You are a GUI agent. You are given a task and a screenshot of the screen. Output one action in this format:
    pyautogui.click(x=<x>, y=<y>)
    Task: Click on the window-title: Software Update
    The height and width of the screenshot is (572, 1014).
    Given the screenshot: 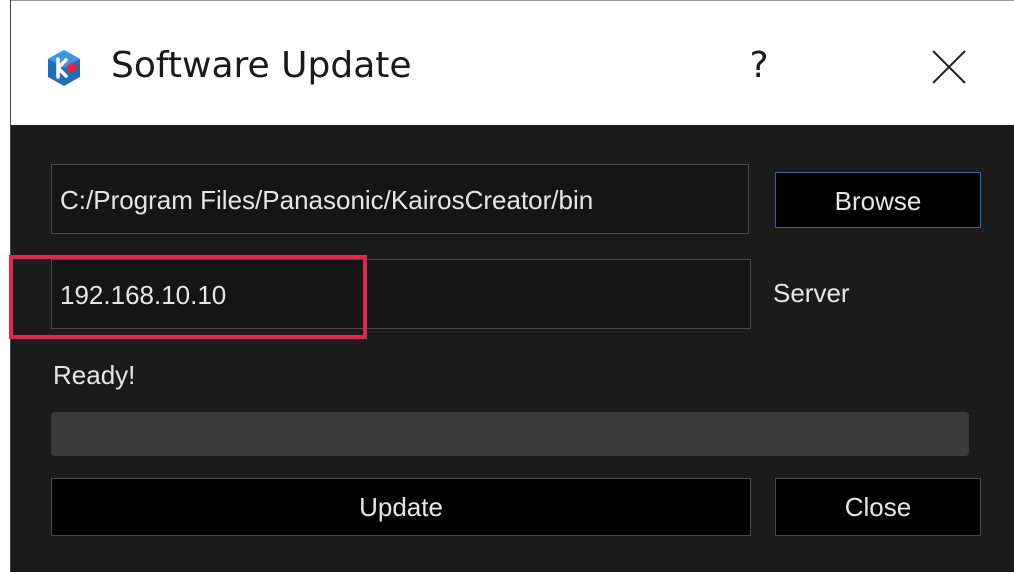 What is the action you would take?
    pyautogui.click(x=261, y=65)
    